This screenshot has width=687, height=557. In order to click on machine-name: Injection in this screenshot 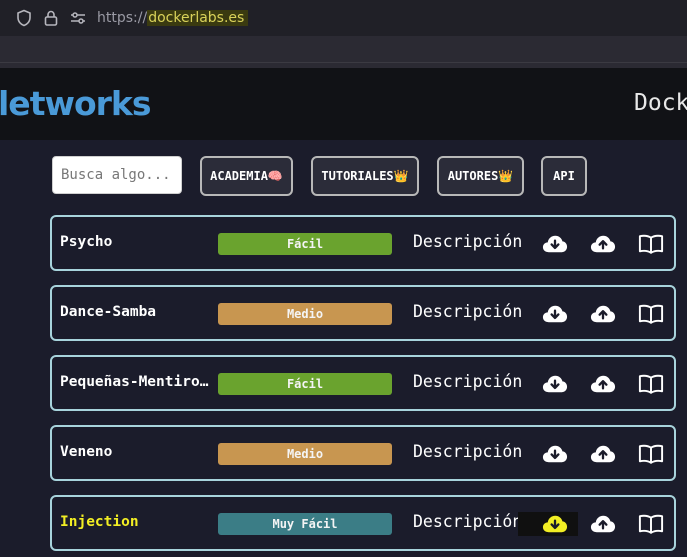, I will do `click(137, 522)`.